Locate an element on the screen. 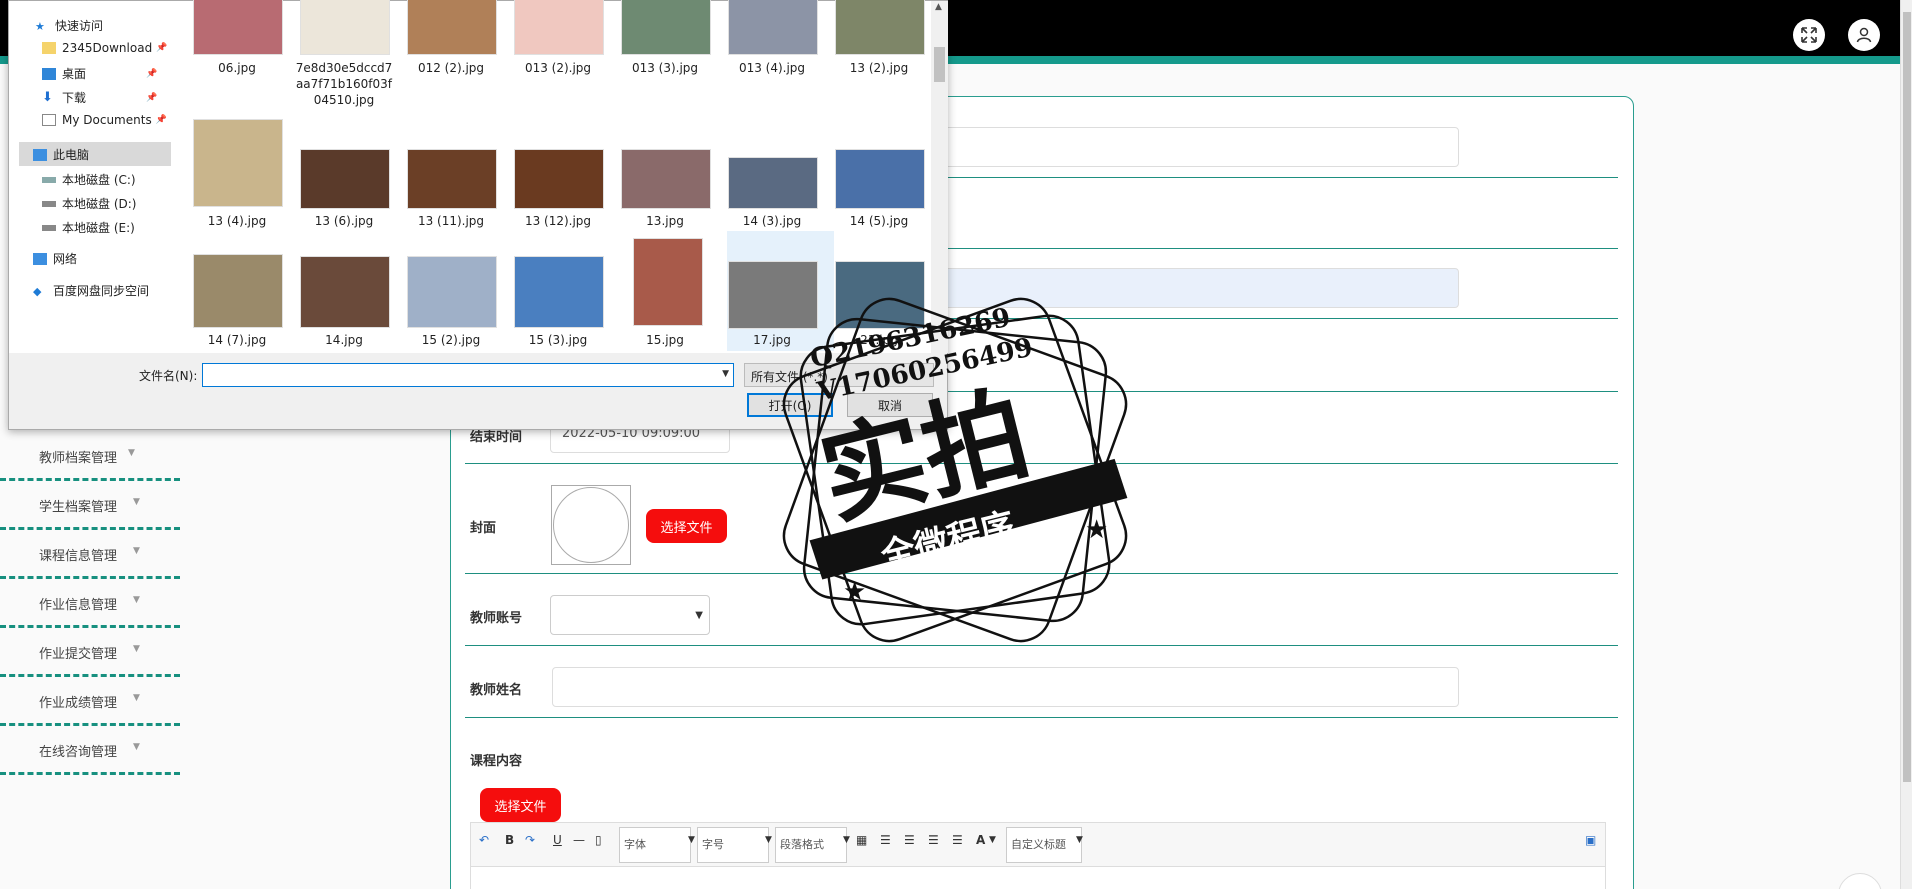  file-name-input: ▼ is located at coordinates (468, 375).